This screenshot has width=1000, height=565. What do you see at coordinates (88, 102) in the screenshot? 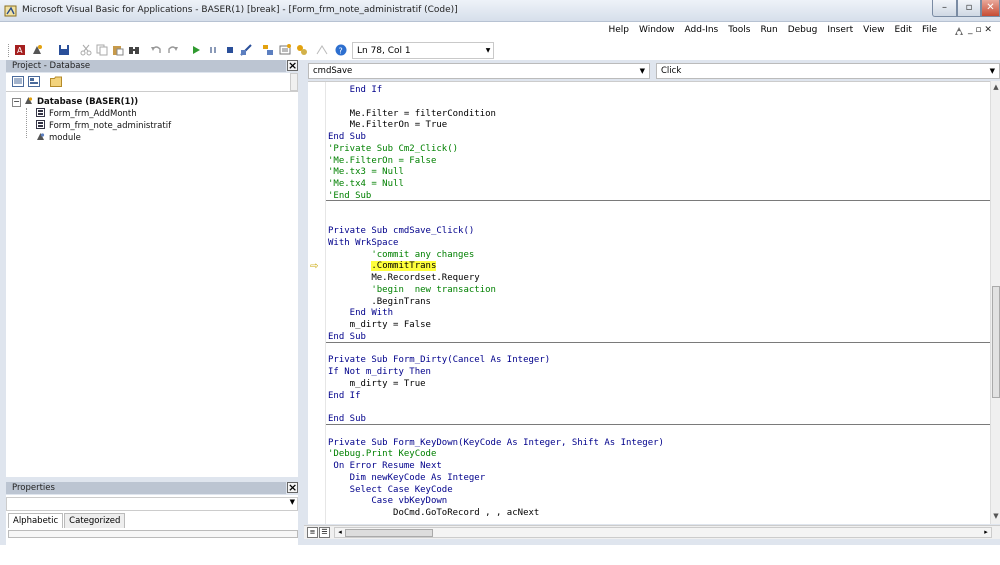
I see `tree-item-label: Database (BASER(1))` at bounding box center [88, 102].